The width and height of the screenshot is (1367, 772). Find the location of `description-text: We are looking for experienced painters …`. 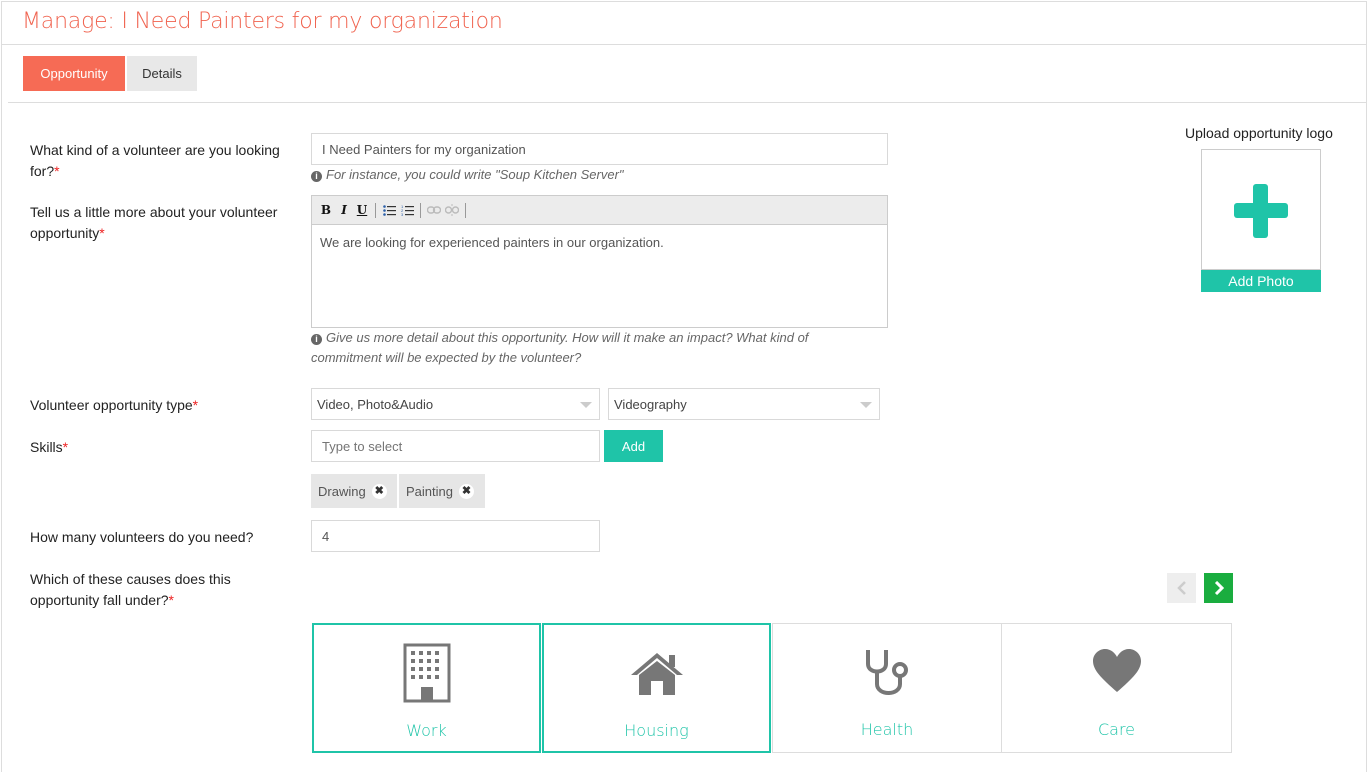

description-text: We are looking for experienced painters … is located at coordinates (599, 242).